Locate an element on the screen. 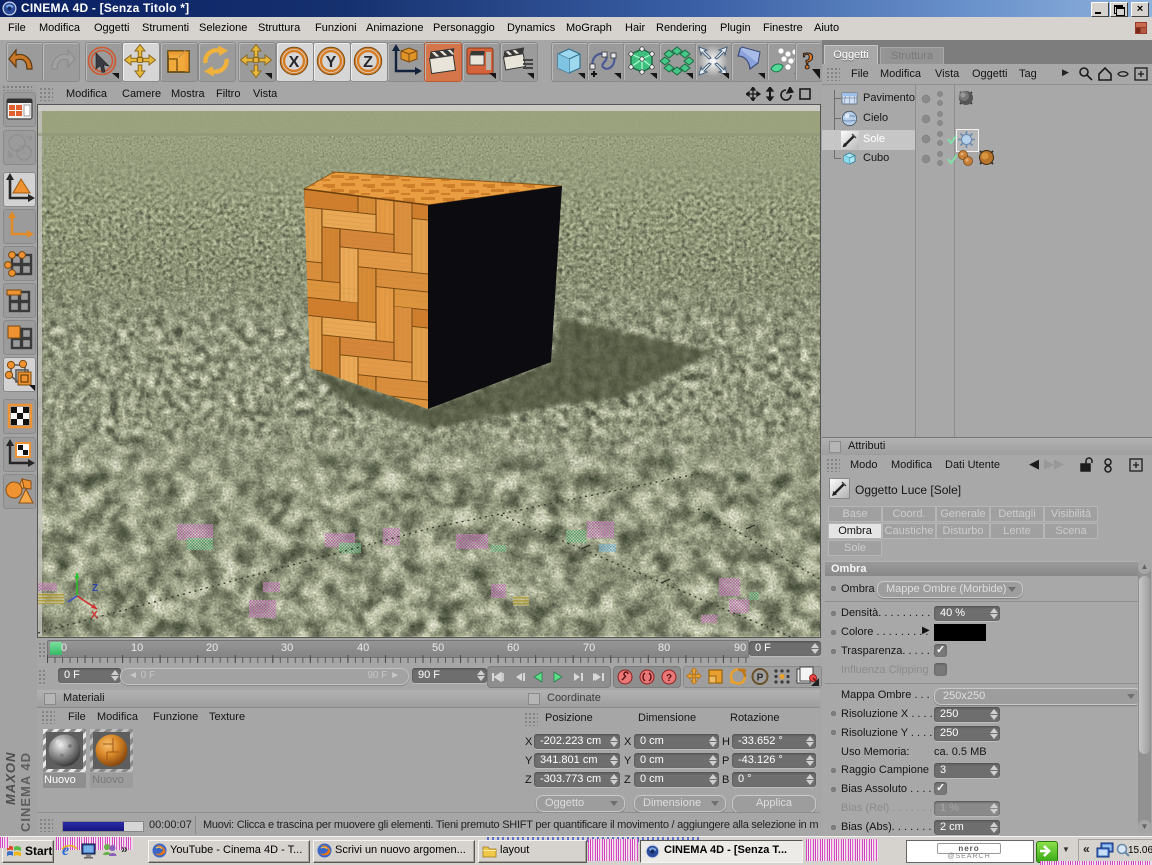  svg-text: Y is located at coordinates (331, 62).